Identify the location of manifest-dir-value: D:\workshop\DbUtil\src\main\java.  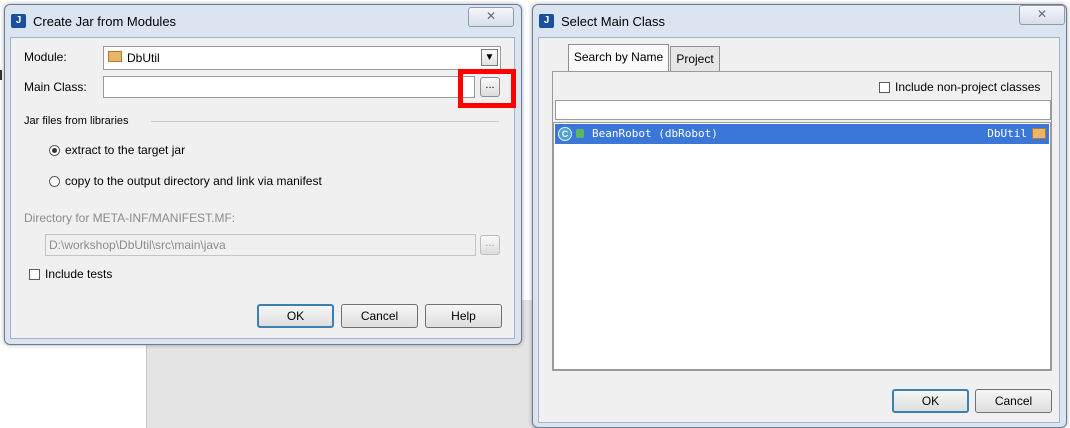
(137, 245).